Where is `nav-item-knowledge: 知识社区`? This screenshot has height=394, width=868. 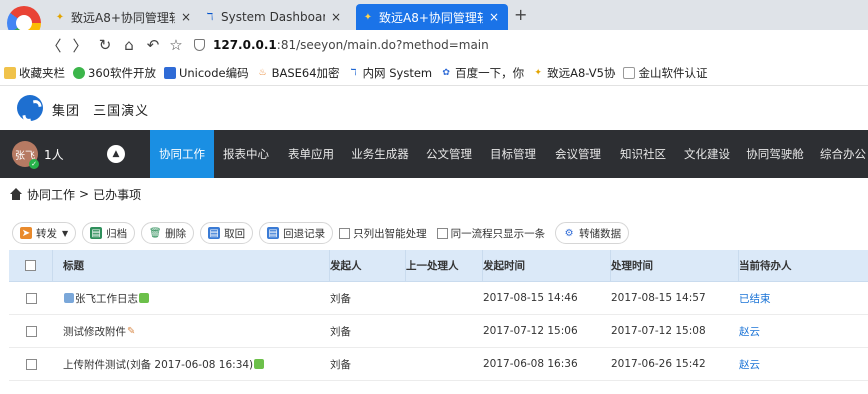 nav-item-knowledge: 知识社区 is located at coordinates (643, 154).